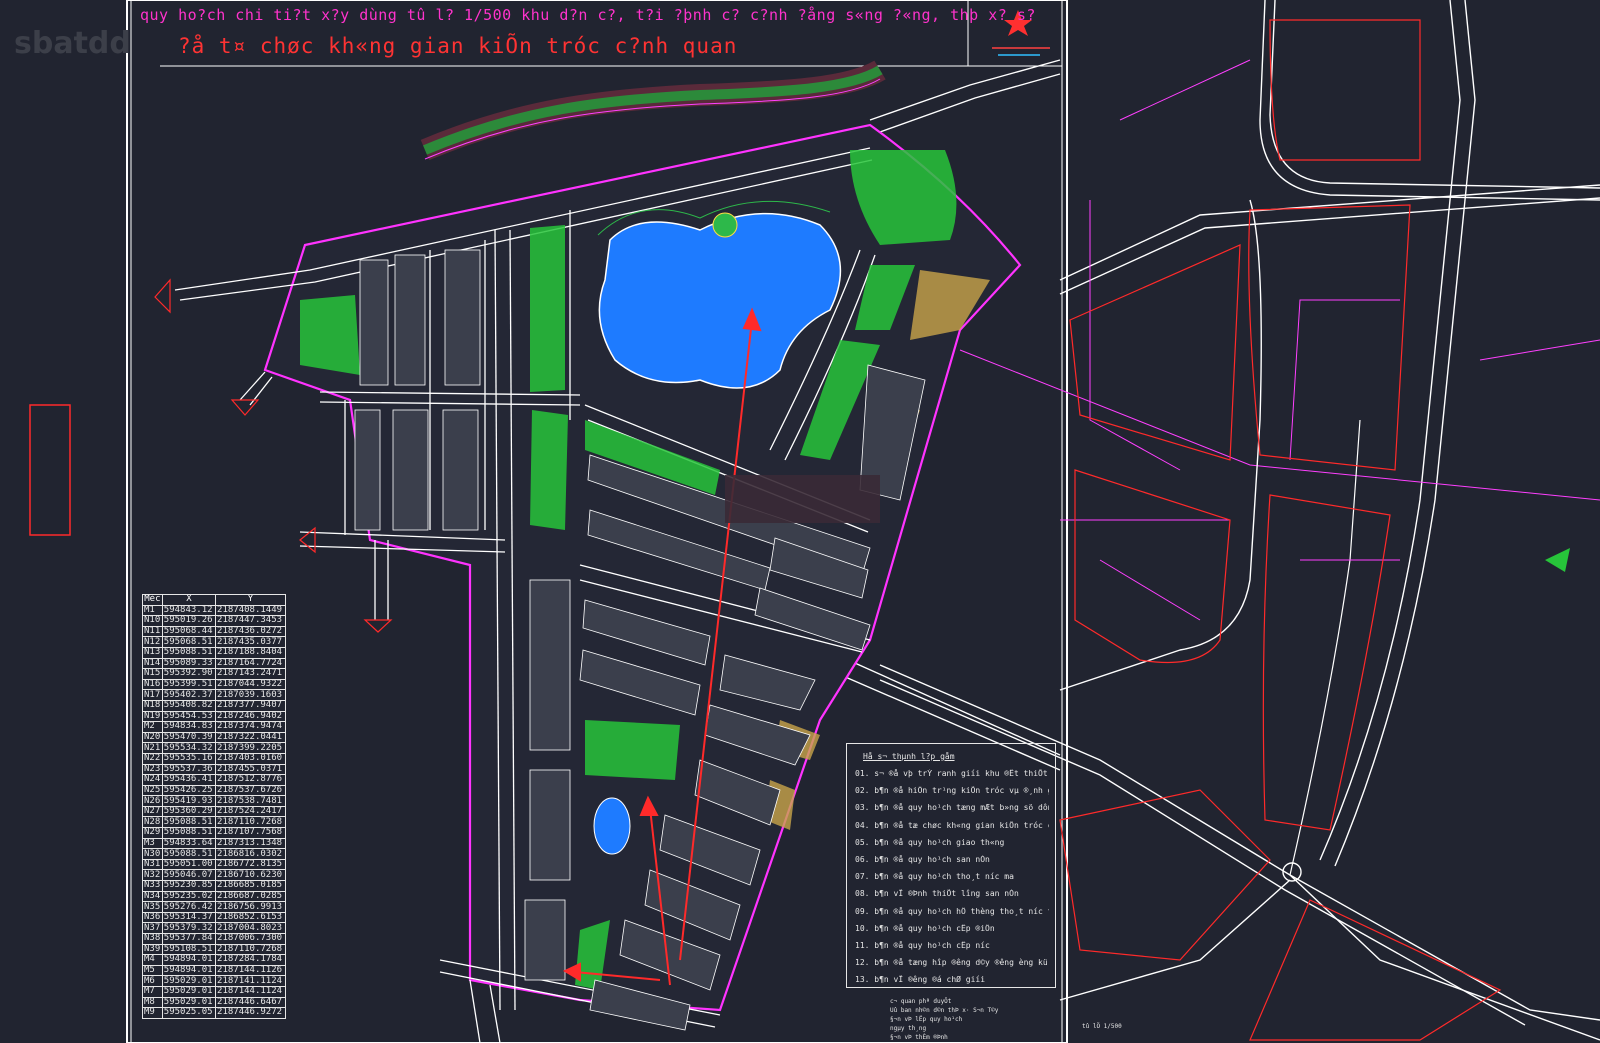  I want to click on table-row: N36 595314.37 2186852.6153, so click(214, 917).